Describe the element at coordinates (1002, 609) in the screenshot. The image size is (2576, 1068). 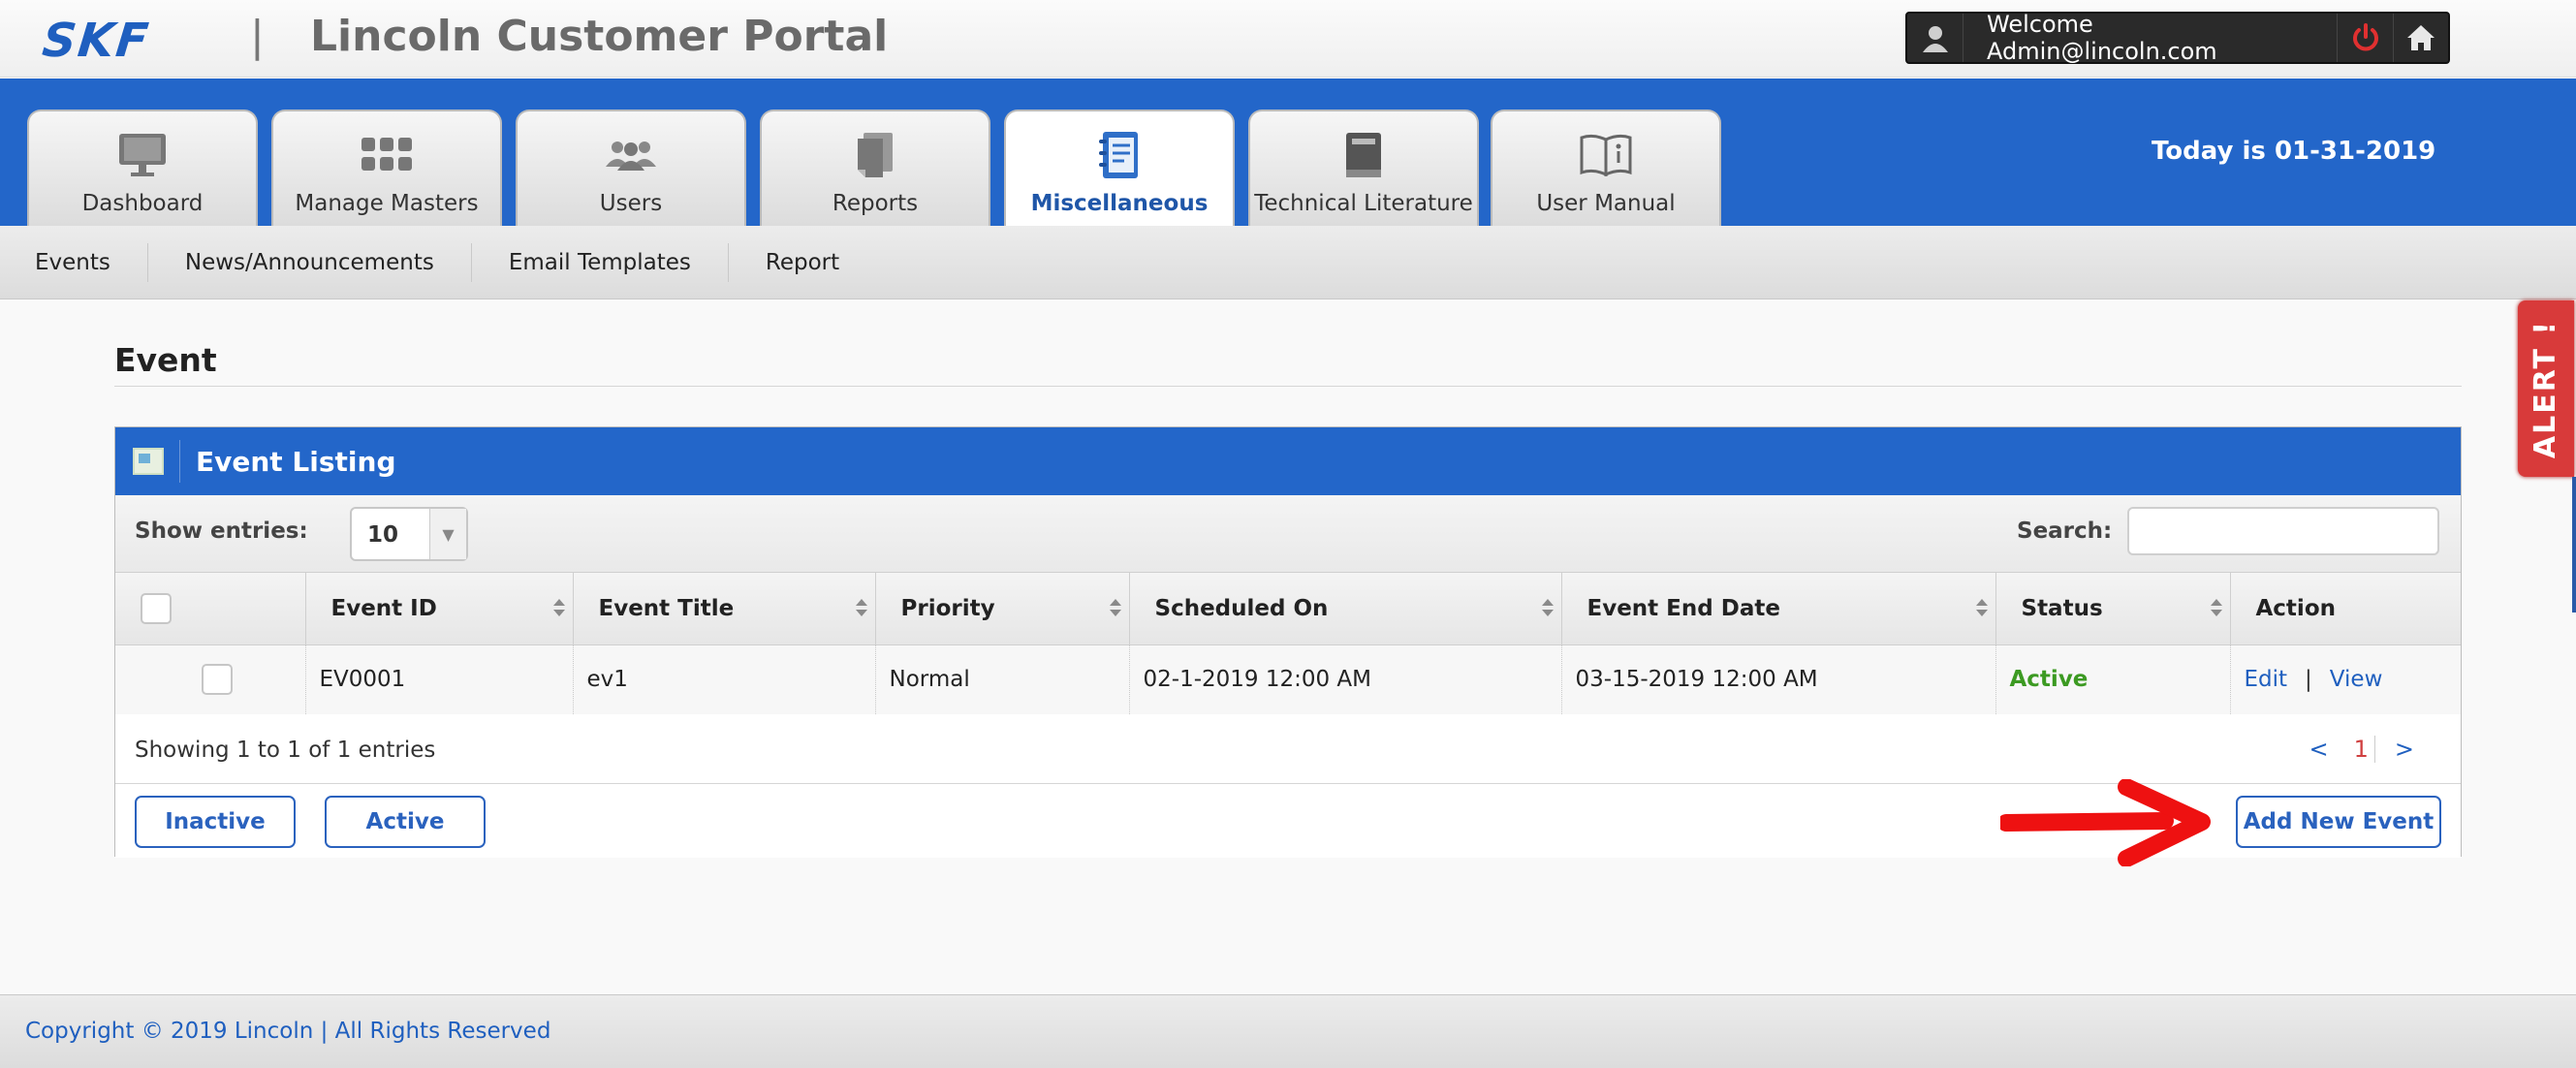
I see `column-header-priority: Priority` at that location.